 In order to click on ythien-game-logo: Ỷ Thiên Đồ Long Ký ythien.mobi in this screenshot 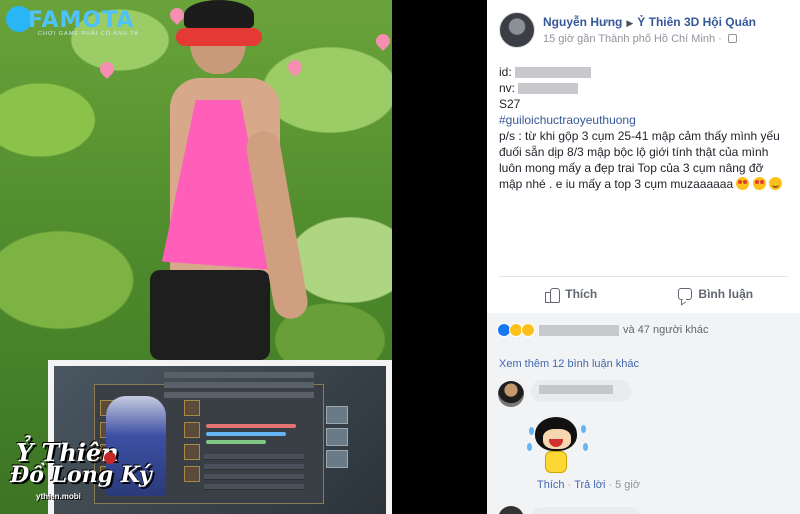, I will do `click(78, 473)`.